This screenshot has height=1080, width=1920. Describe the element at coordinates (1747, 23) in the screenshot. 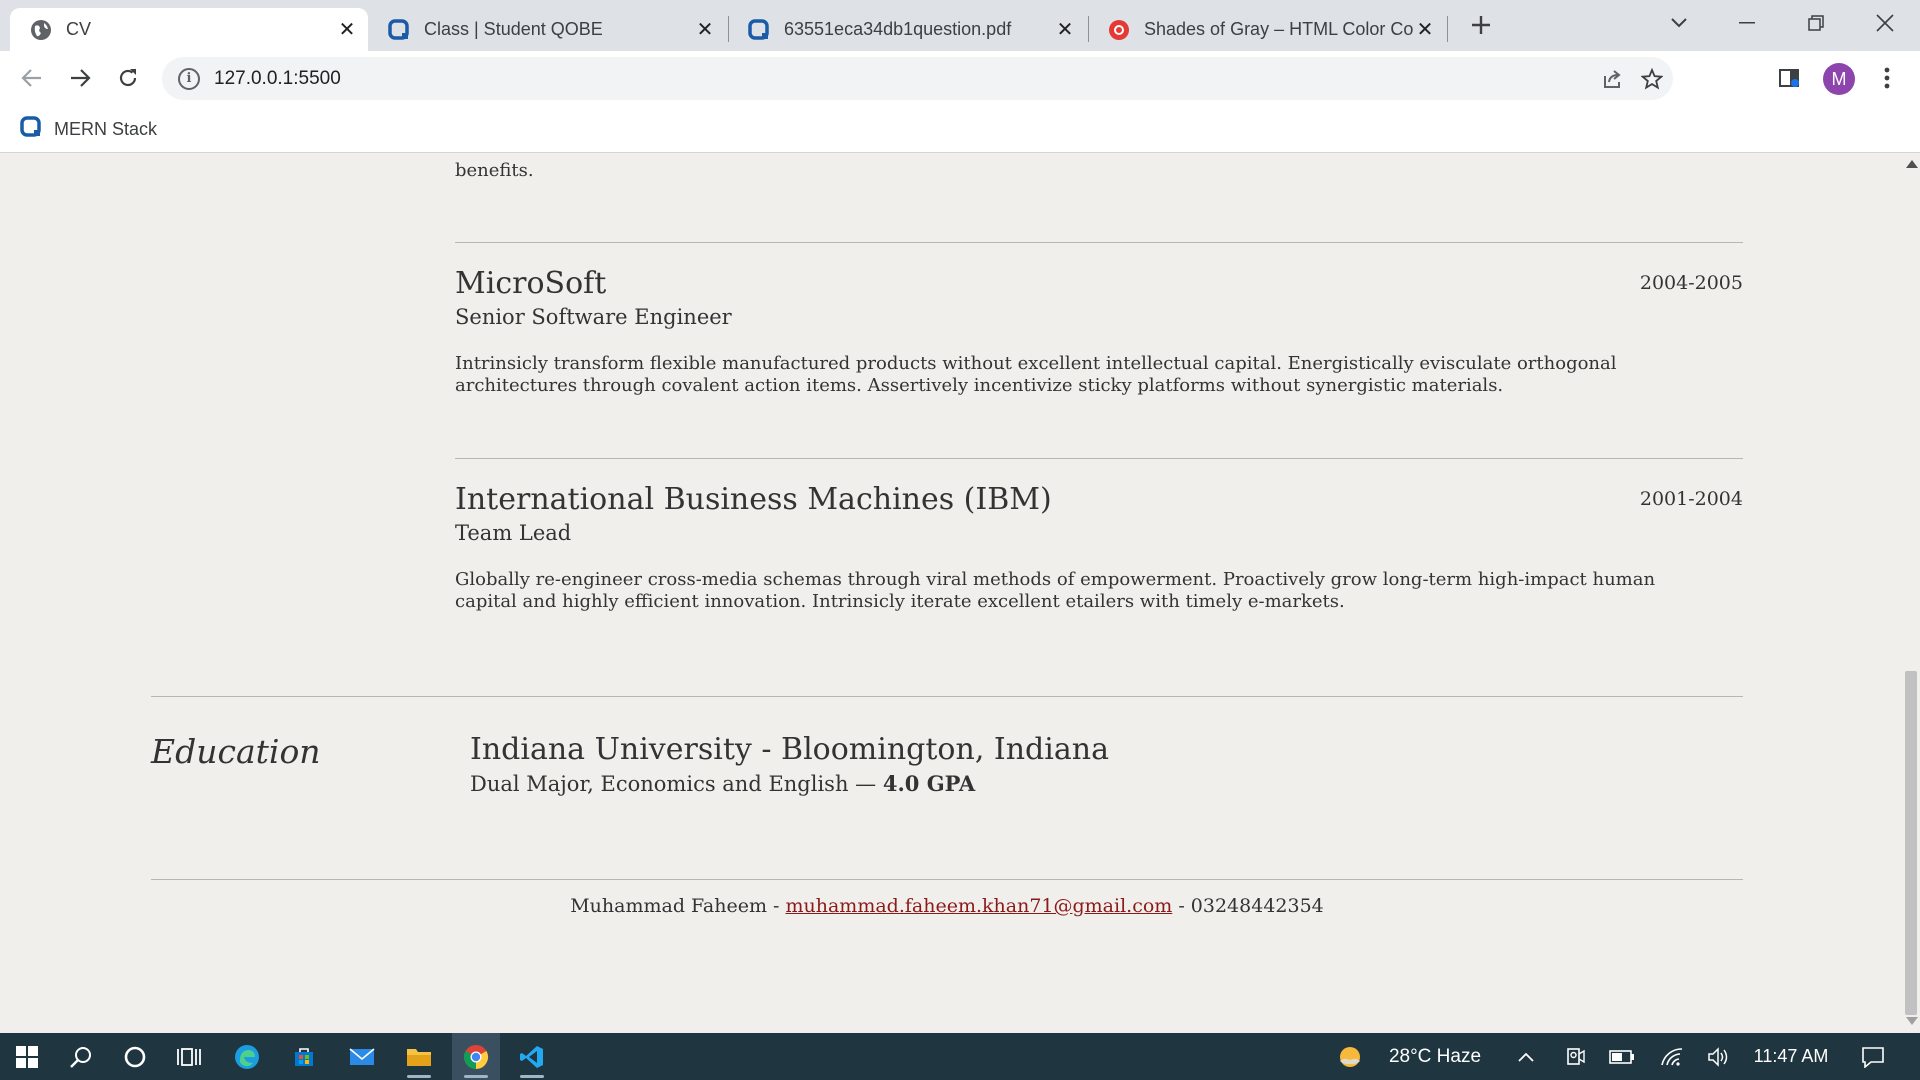

I see `minimize-icon` at that location.